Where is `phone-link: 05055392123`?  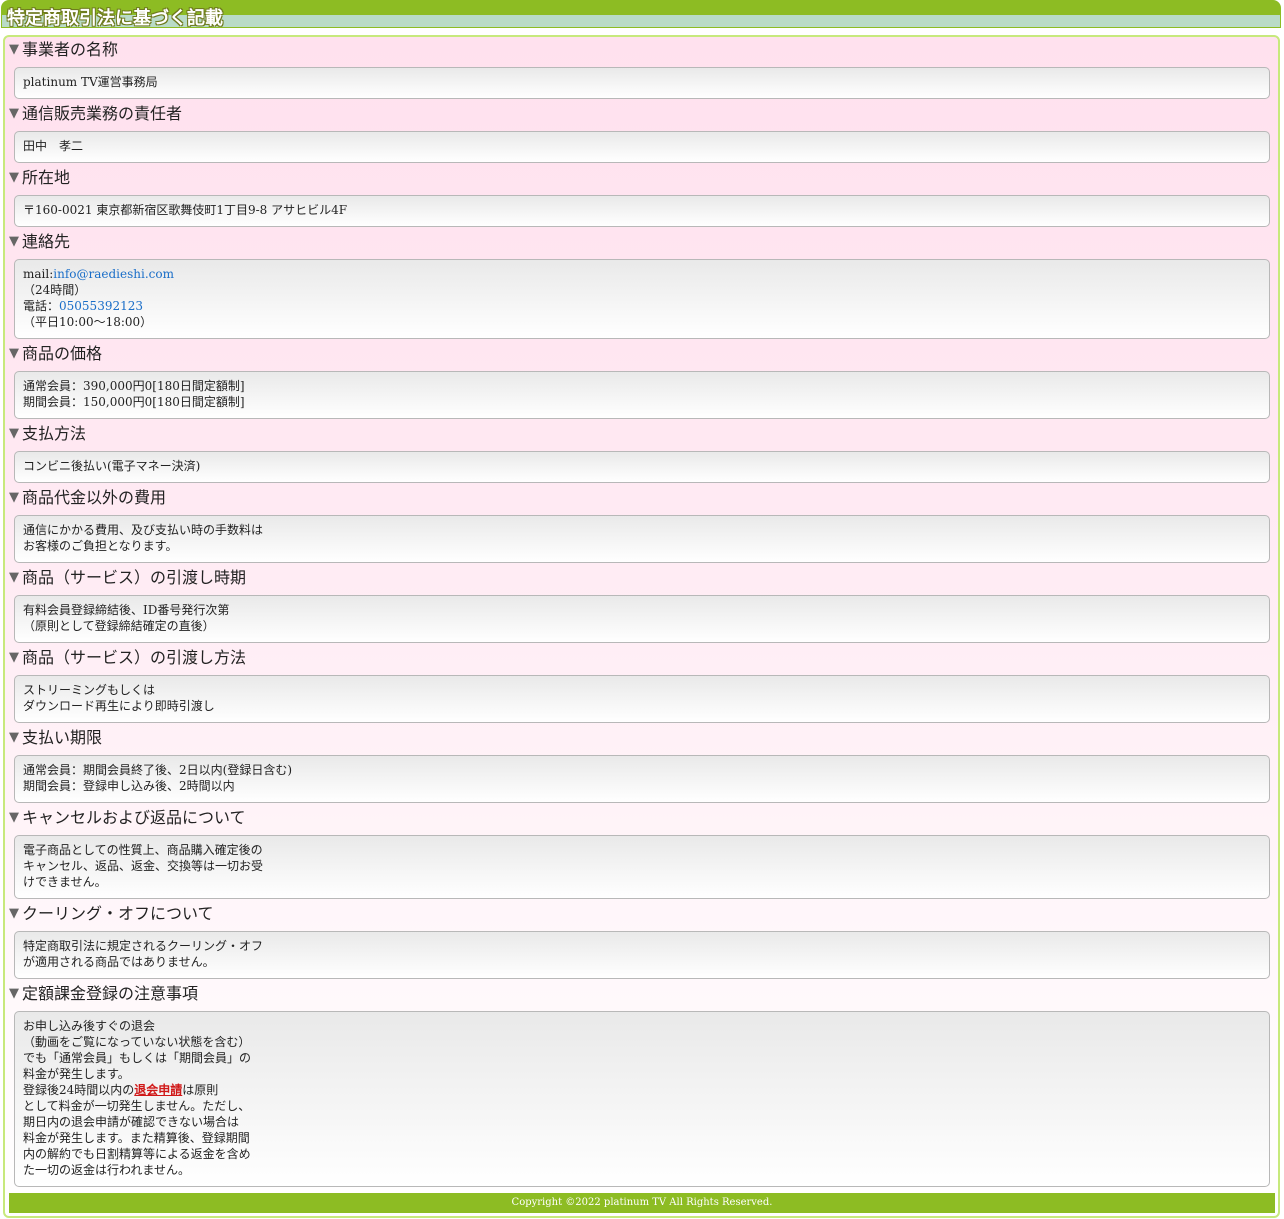 phone-link: 05055392123 is located at coordinates (101, 306).